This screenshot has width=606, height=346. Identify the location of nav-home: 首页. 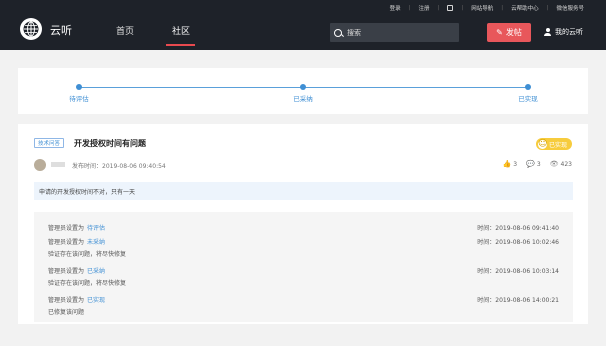
(125, 30).